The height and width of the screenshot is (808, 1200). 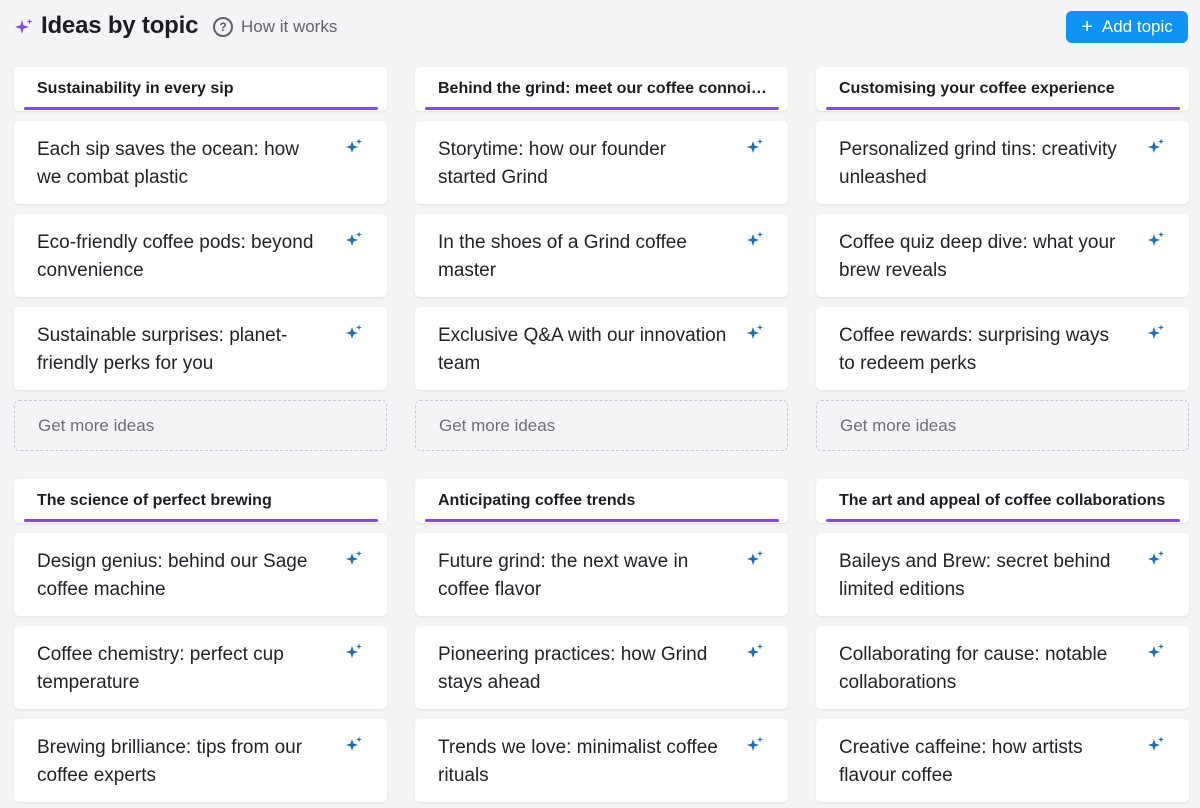 I want to click on idea-text: In the shoes of a Grind coffee master, so click(x=562, y=256).